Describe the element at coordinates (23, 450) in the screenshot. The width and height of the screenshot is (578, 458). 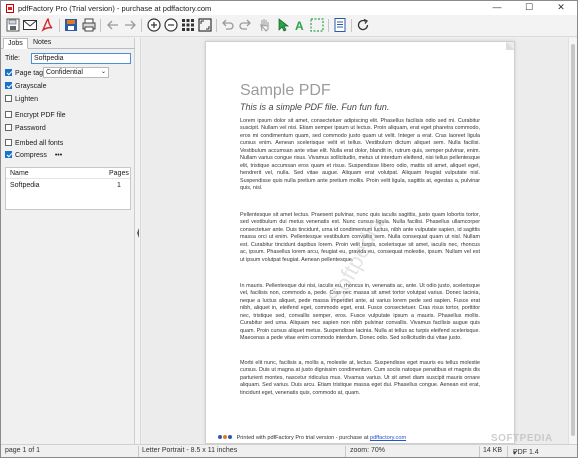
I see `page-indicator: page 1 of 1` at that location.